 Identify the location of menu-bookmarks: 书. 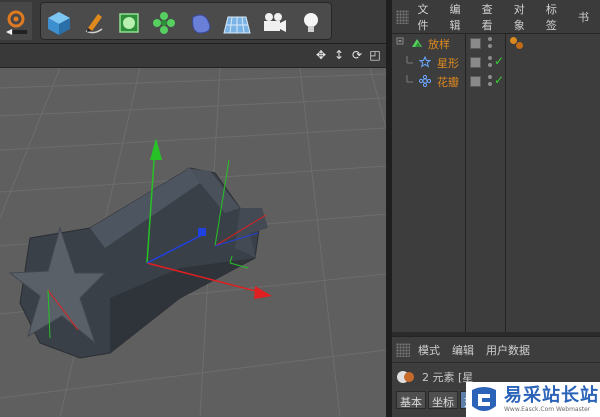
(583, 17).